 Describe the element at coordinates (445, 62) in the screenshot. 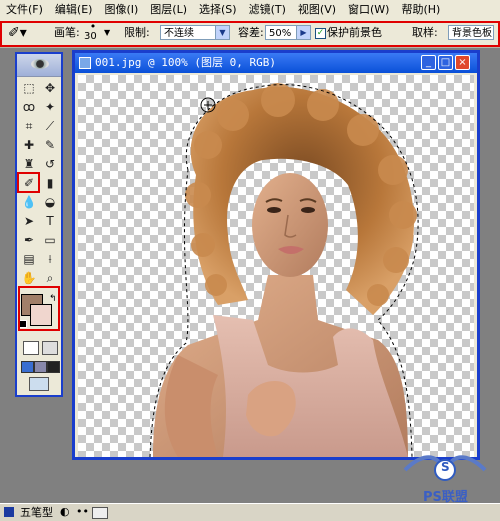

I see `maximize-button: □` at that location.